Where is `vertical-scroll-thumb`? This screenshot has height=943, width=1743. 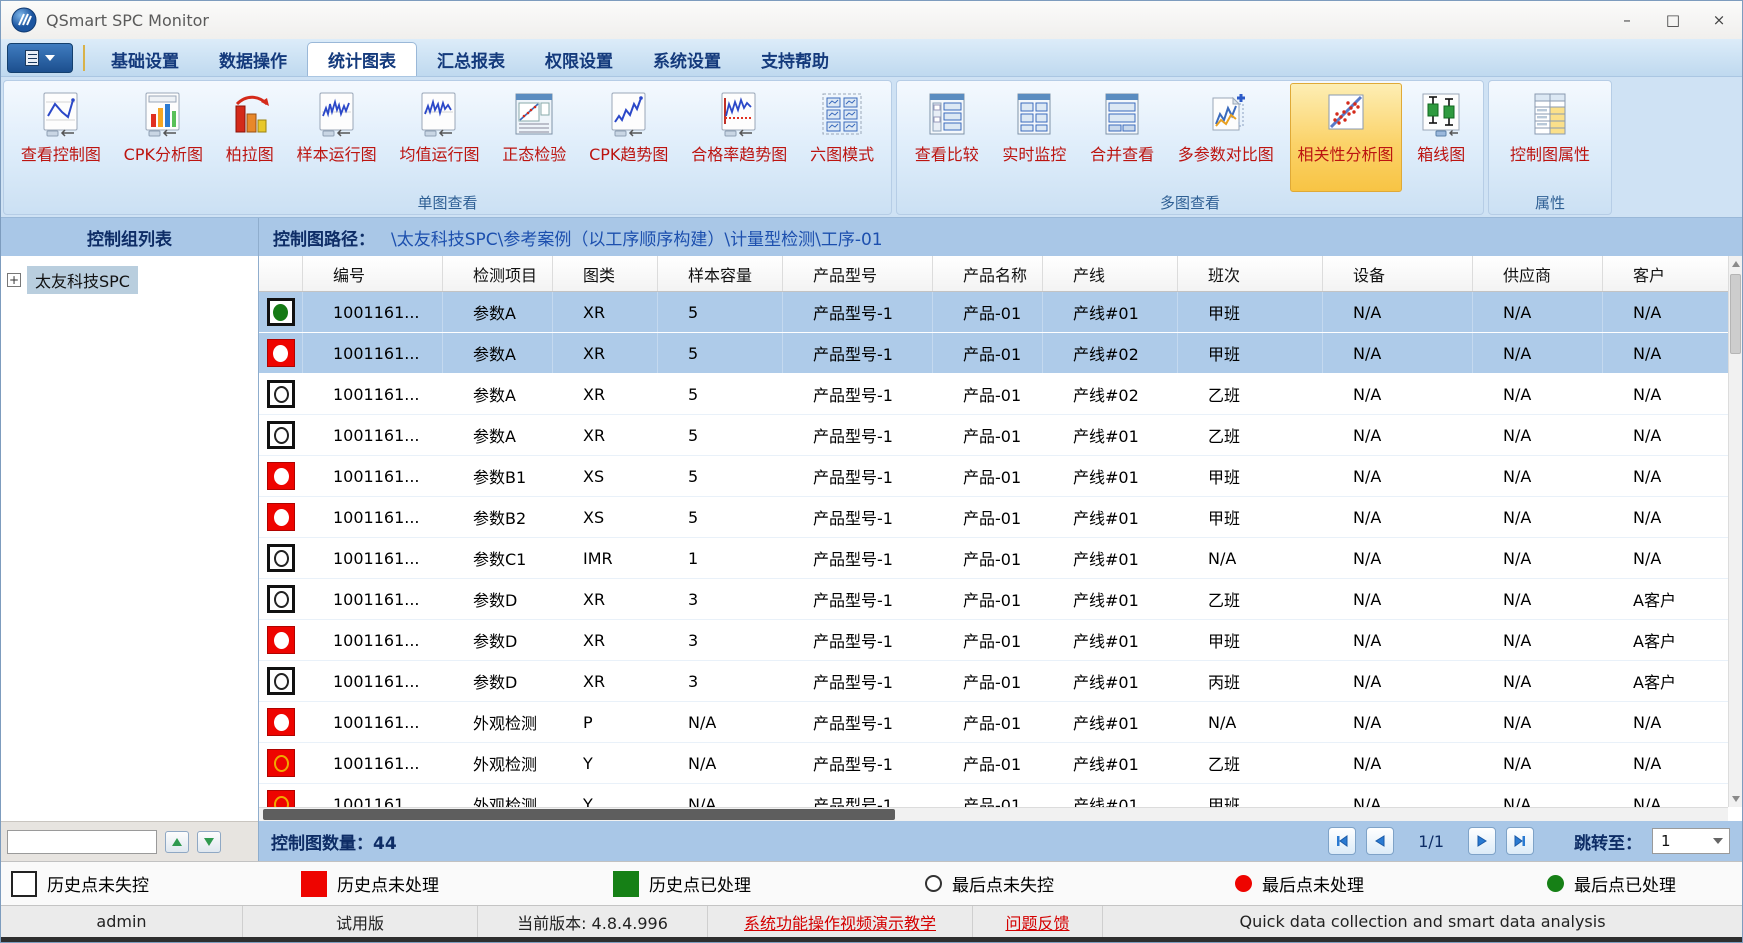
vertical-scroll-thumb is located at coordinates (1735, 314).